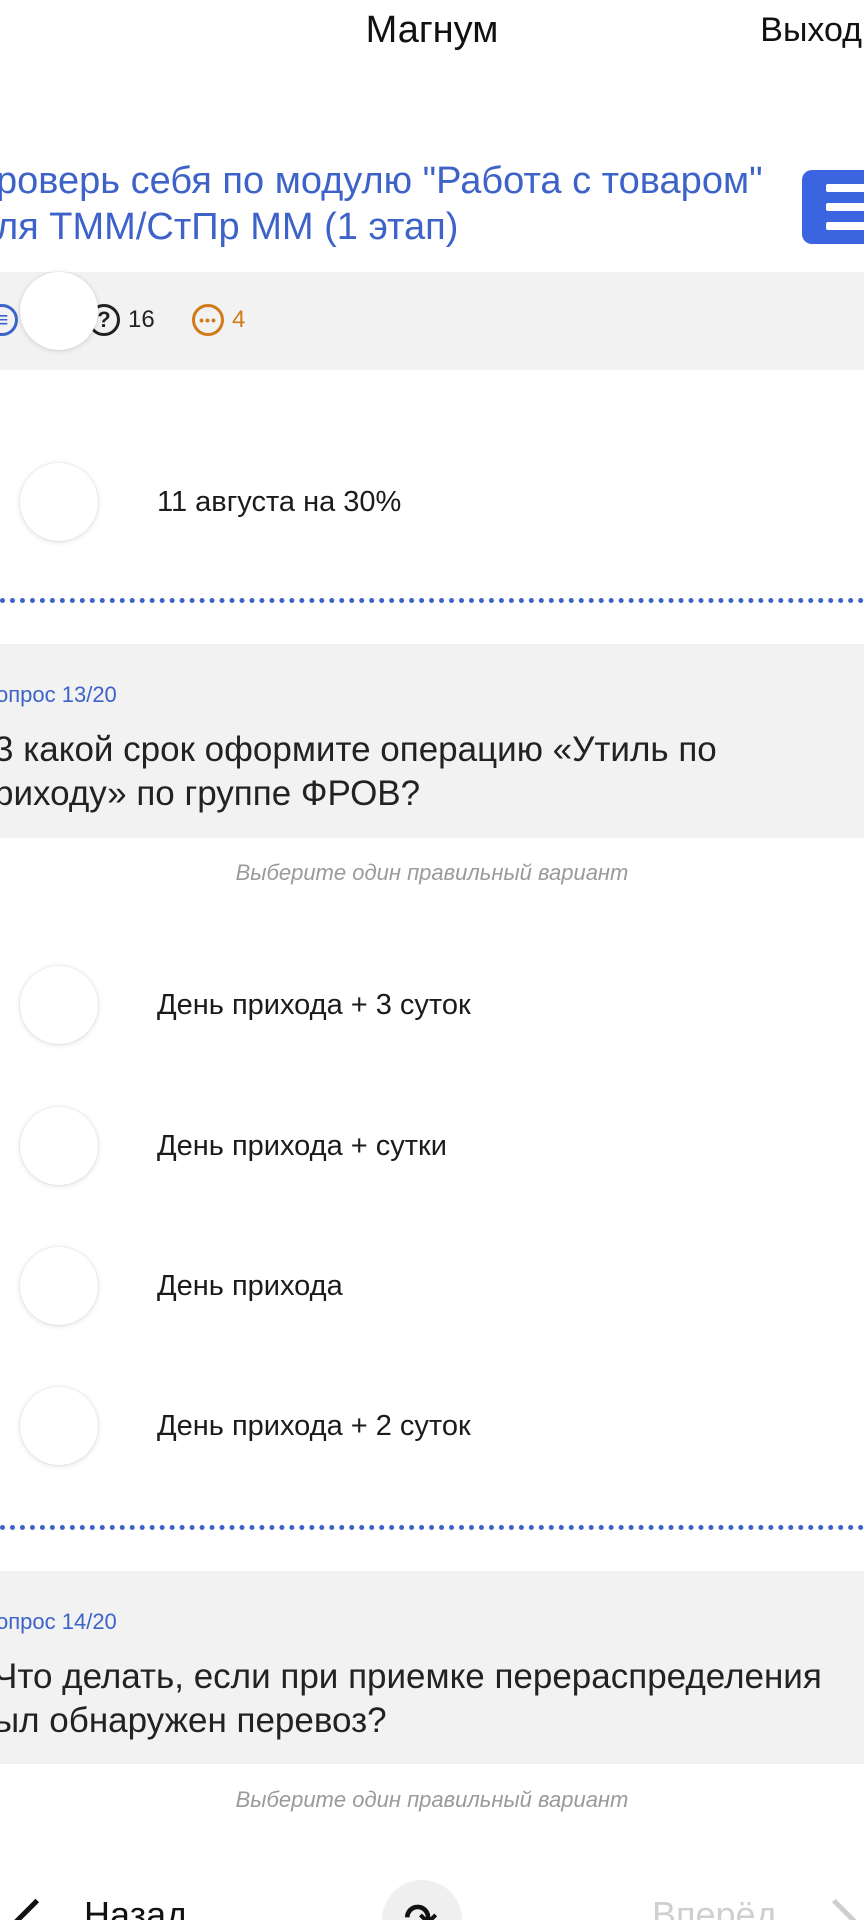 This screenshot has width=864, height=1920. What do you see at coordinates (210, 793) in the screenshot?
I see `question-text-line-2: риходу» по группе ФРОВ?` at bounding box center [210, 793].